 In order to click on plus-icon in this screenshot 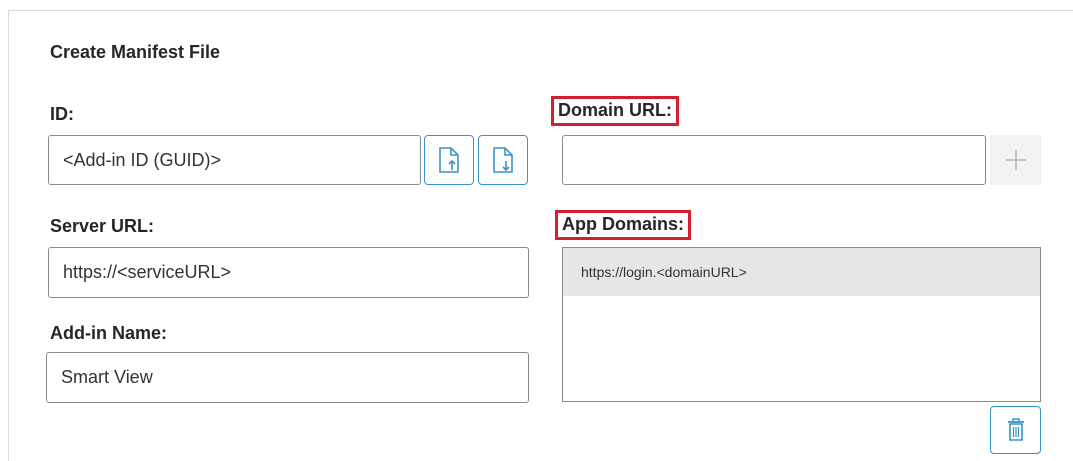, I will do `click(1015, 160)`.